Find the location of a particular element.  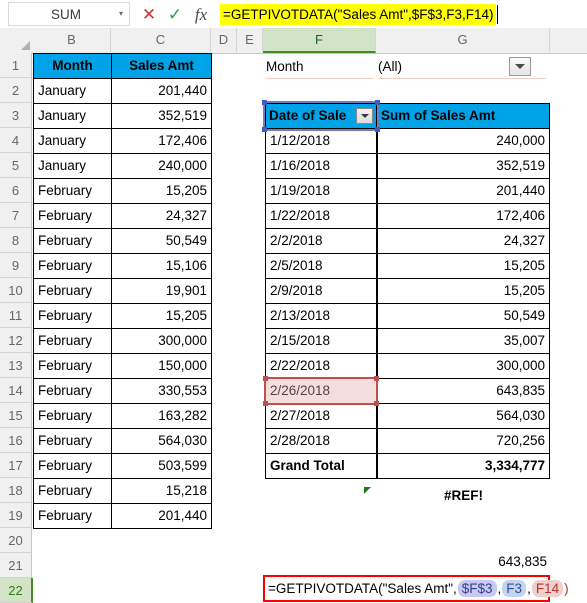

pivot-cell-date: 1/16/2018 is located at coordinates (321, 166).